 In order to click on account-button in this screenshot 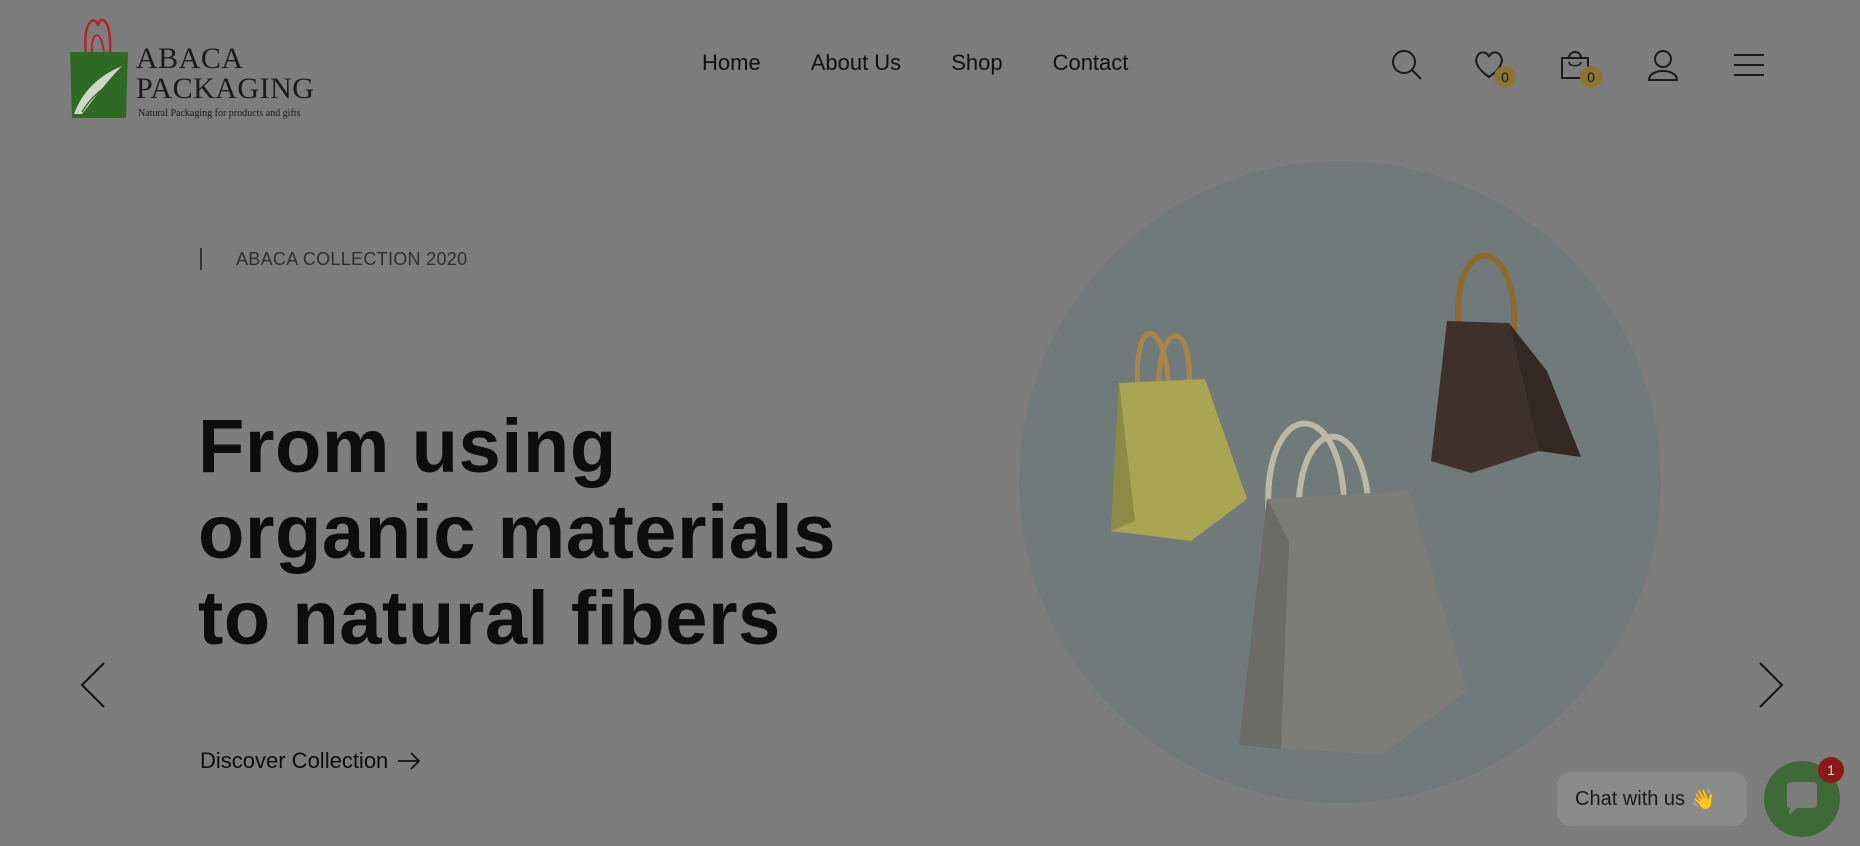, I will do `click(1664, 66)`.